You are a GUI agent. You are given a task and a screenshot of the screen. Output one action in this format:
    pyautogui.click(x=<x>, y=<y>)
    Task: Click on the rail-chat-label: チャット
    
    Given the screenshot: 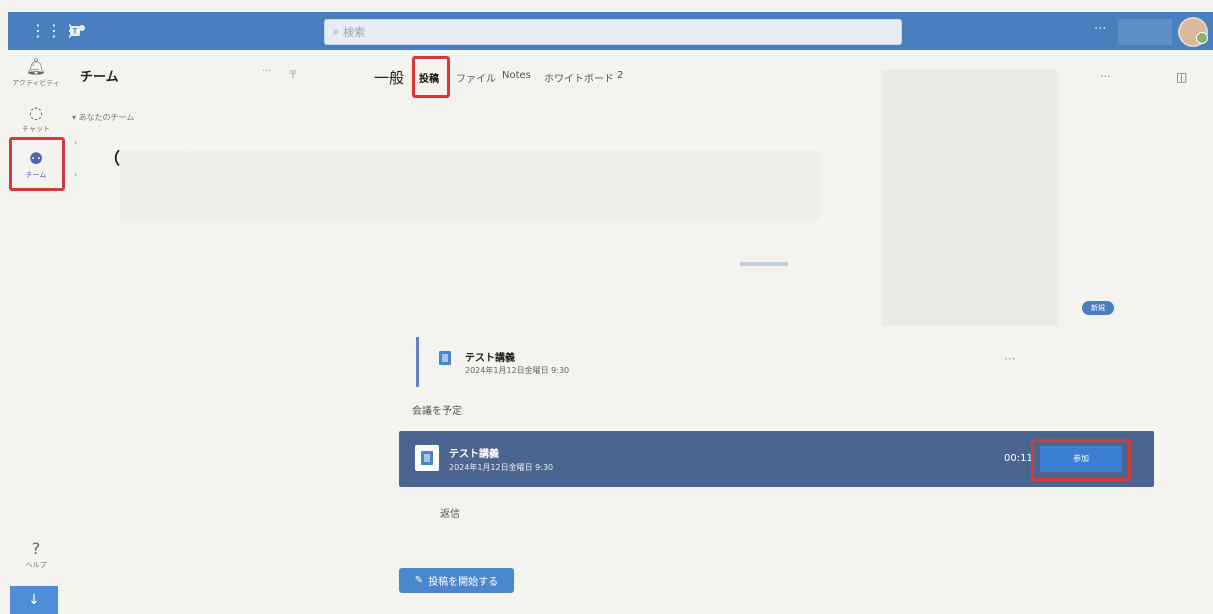 What is the action you would take?
    pyautogui.click(x=36, y=129)
    